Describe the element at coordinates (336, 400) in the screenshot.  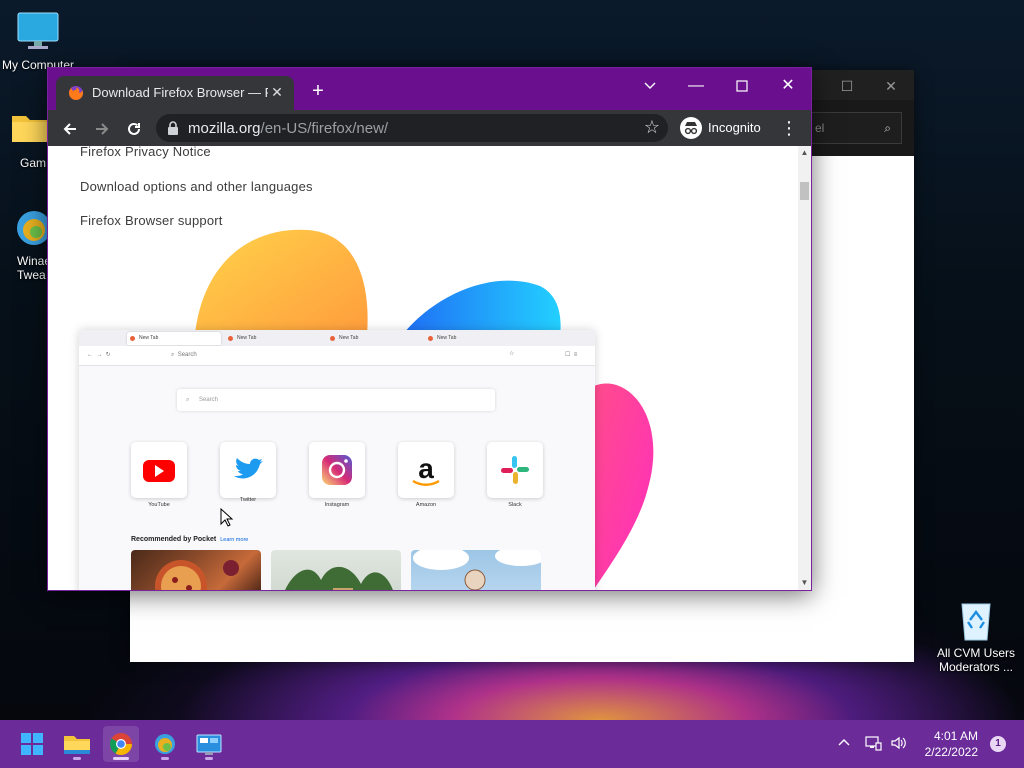
I see `mock-search-field: ⌕ Search` at that location.